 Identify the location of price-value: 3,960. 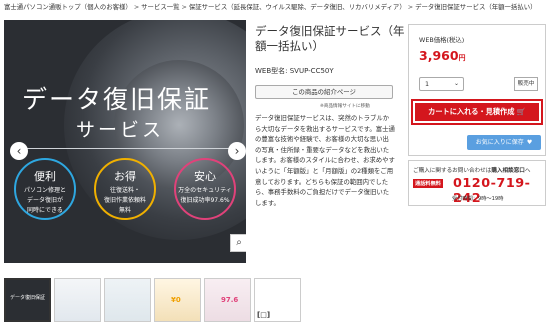
(439, 55).